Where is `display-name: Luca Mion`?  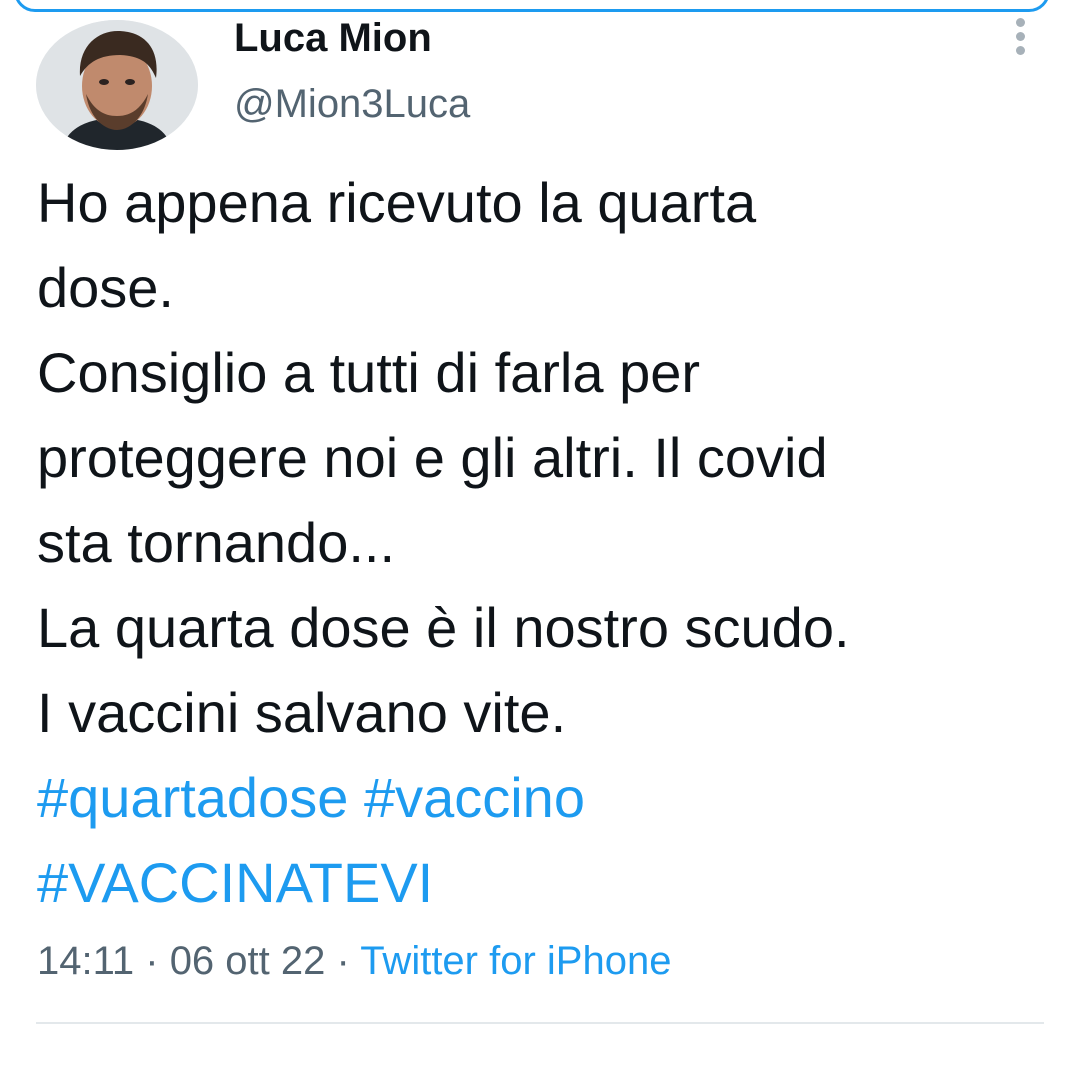
display-name: Luca Mion is located at coordinates (333, 38).